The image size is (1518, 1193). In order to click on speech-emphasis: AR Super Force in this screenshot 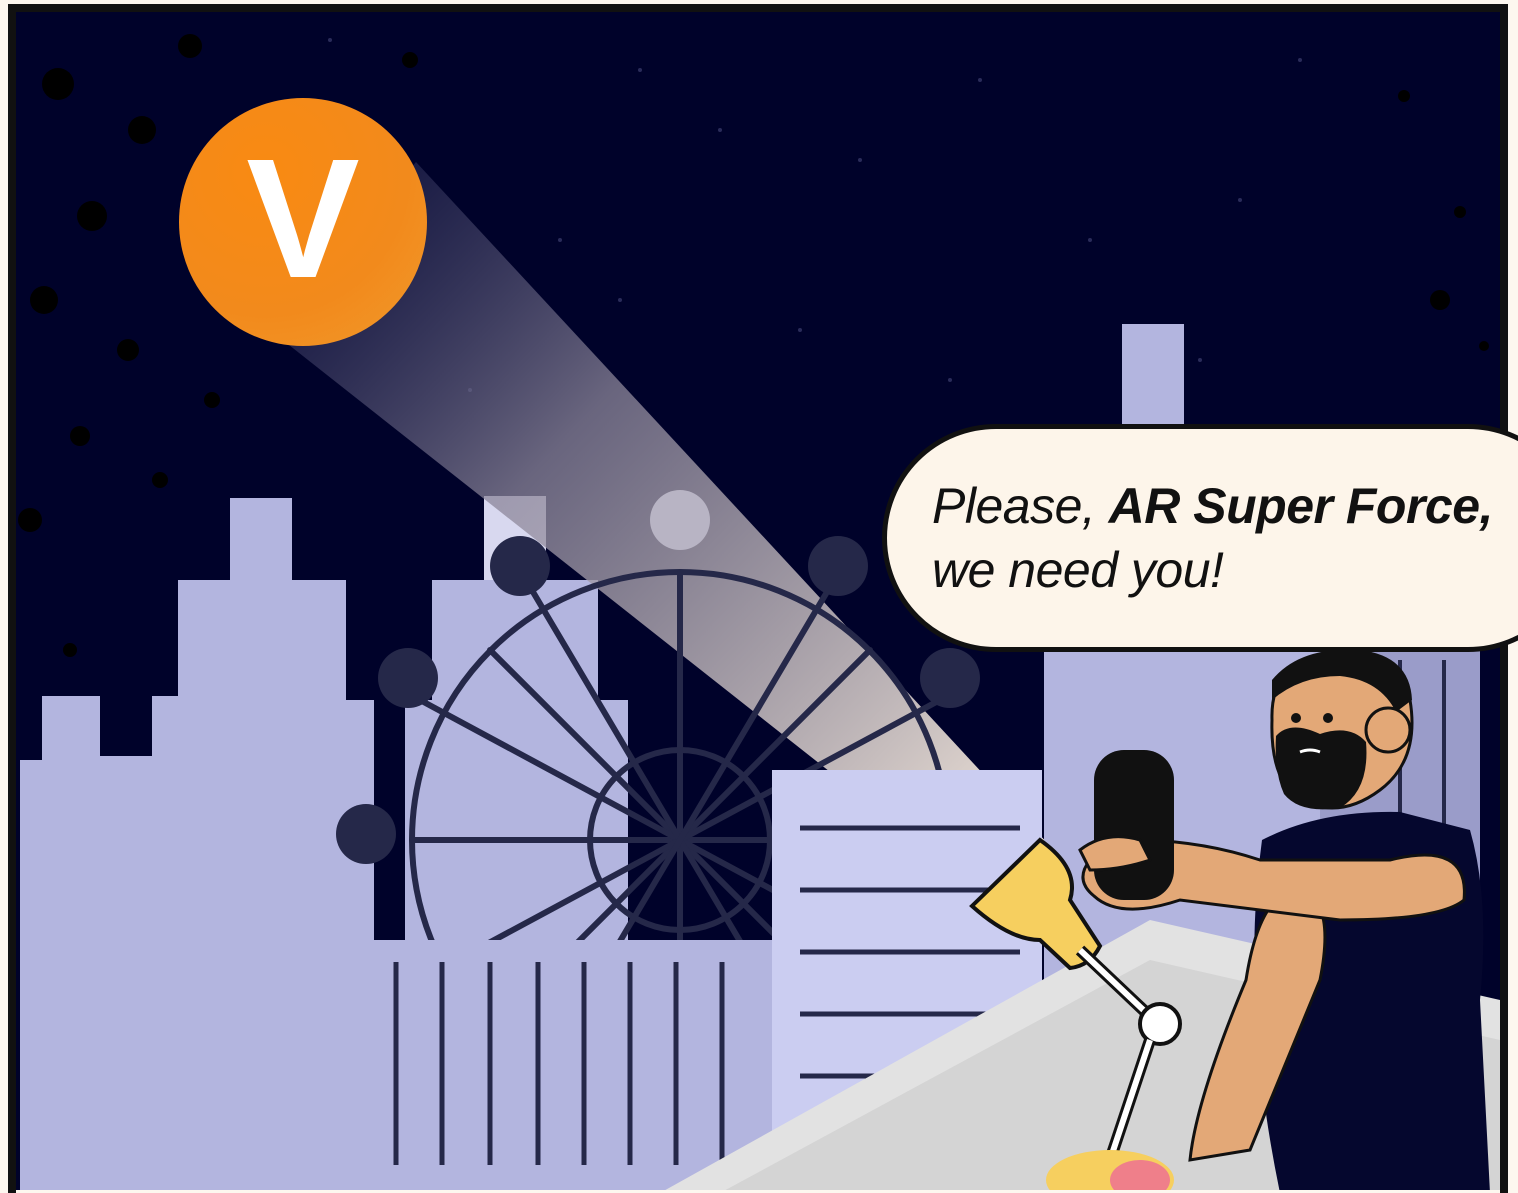, I will do `click(1294, 506)`.